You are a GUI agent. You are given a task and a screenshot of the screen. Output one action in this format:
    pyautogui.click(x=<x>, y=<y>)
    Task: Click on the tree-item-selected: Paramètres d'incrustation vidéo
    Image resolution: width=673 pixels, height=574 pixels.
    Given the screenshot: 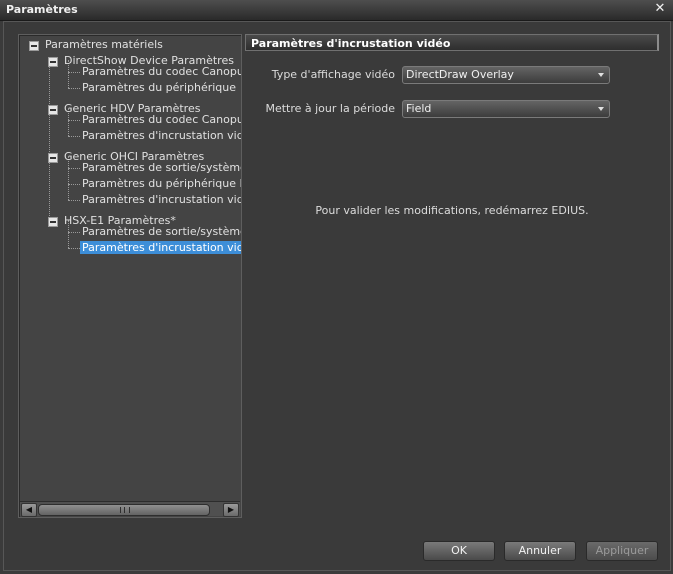 What is the action you would take?
    pyautogui.click(x=160, y=248)
    